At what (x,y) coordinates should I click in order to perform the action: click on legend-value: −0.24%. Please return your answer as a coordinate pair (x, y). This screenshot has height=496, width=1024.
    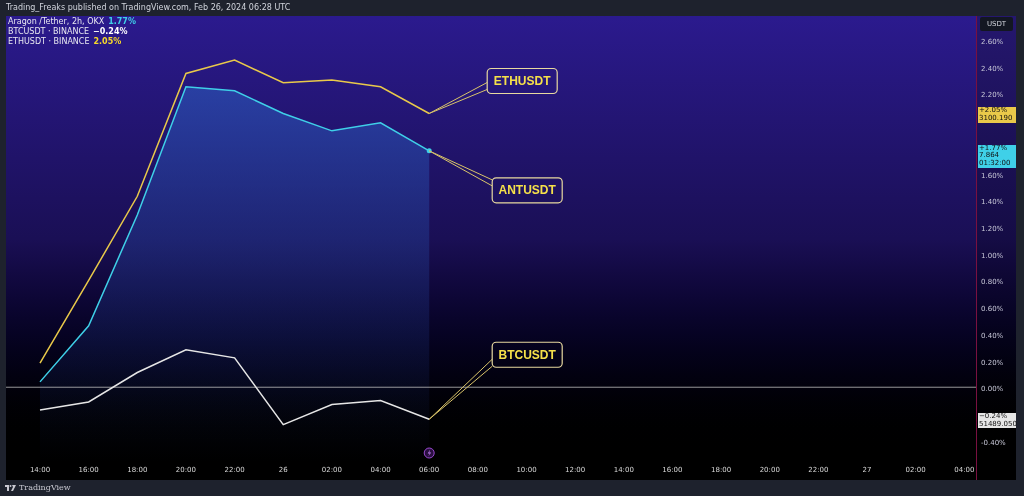
    Looking at the image, I should click on (110, 32).